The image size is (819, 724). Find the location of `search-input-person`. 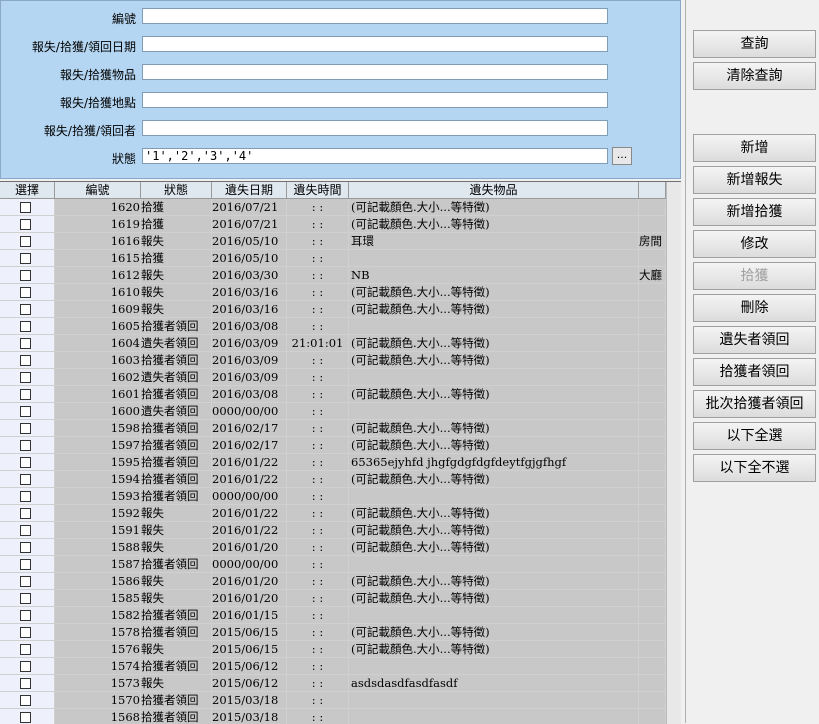

search-input-person is located at coordinates (375, 128).